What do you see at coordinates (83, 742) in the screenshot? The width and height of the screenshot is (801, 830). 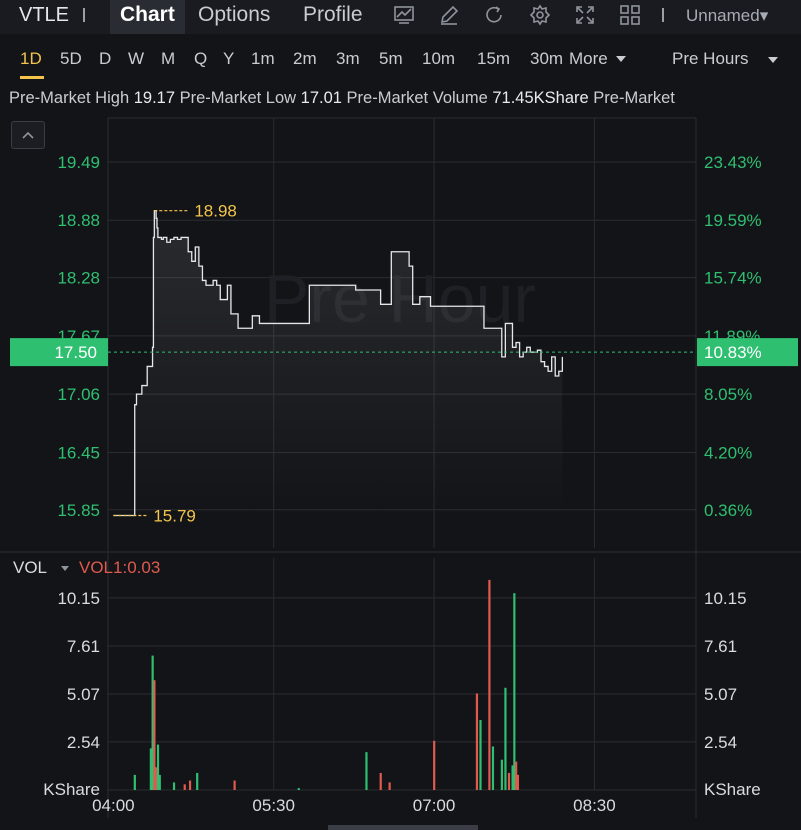 I see `volume-tick-left: 2.54` at bounding box center [83, 742].